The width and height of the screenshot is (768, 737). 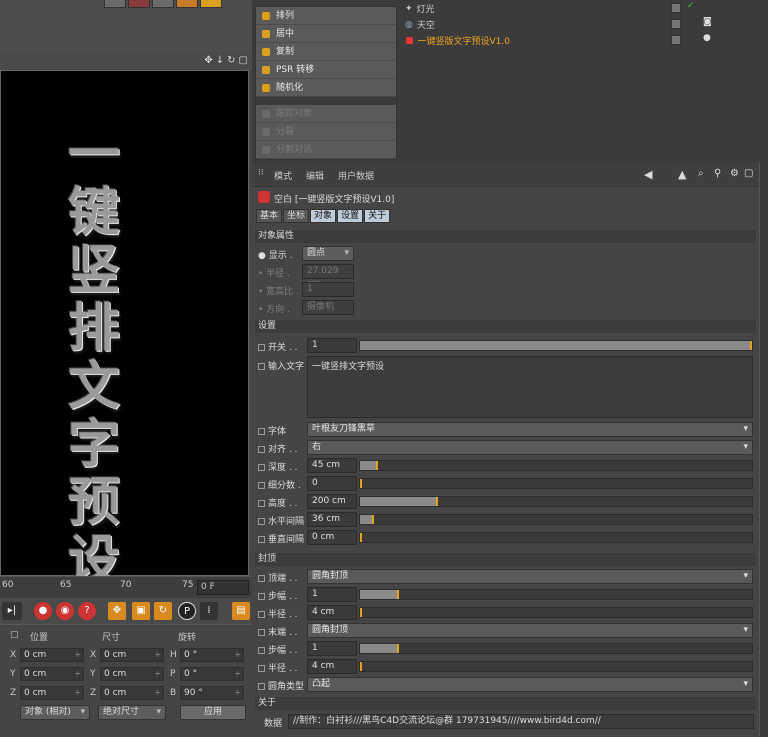 What do you see at coordinates (717, 173) in the screenshot?
I see `lock-icon: ⚲` at bounding box center [717, 173].